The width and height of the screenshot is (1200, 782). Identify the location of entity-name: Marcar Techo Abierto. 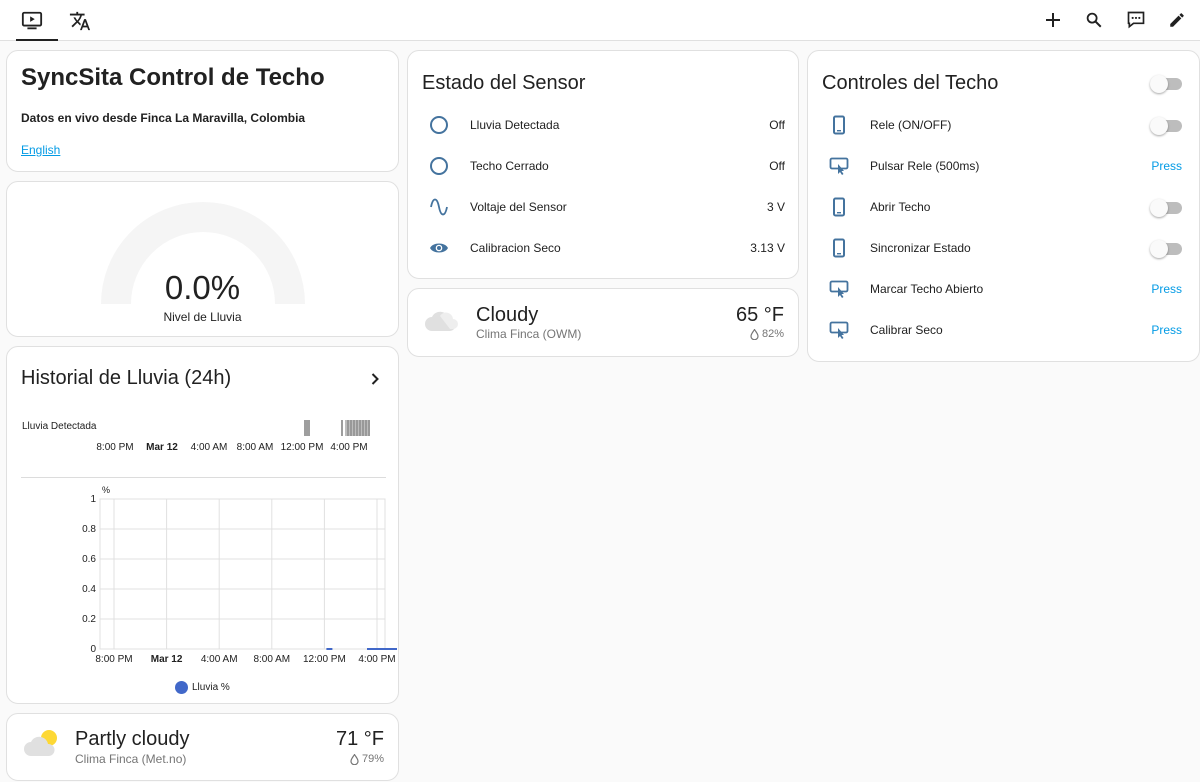
(927, 289).